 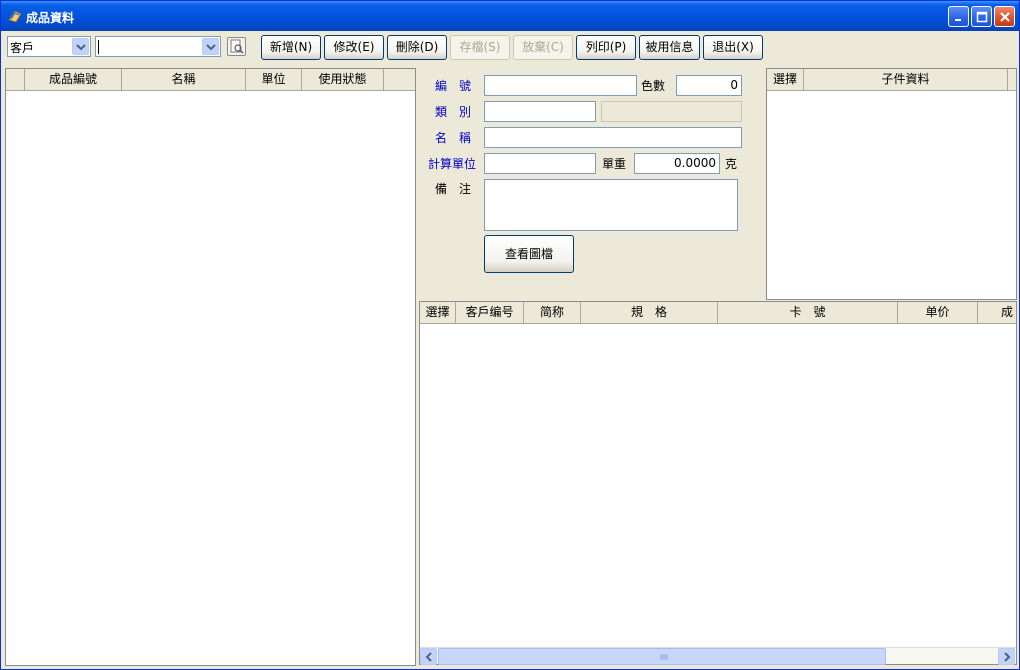 What do you see at coordinates (733, 47) in the screenshot?
I see `exit-button: 退出(X)` at bounding box center [733, 47].